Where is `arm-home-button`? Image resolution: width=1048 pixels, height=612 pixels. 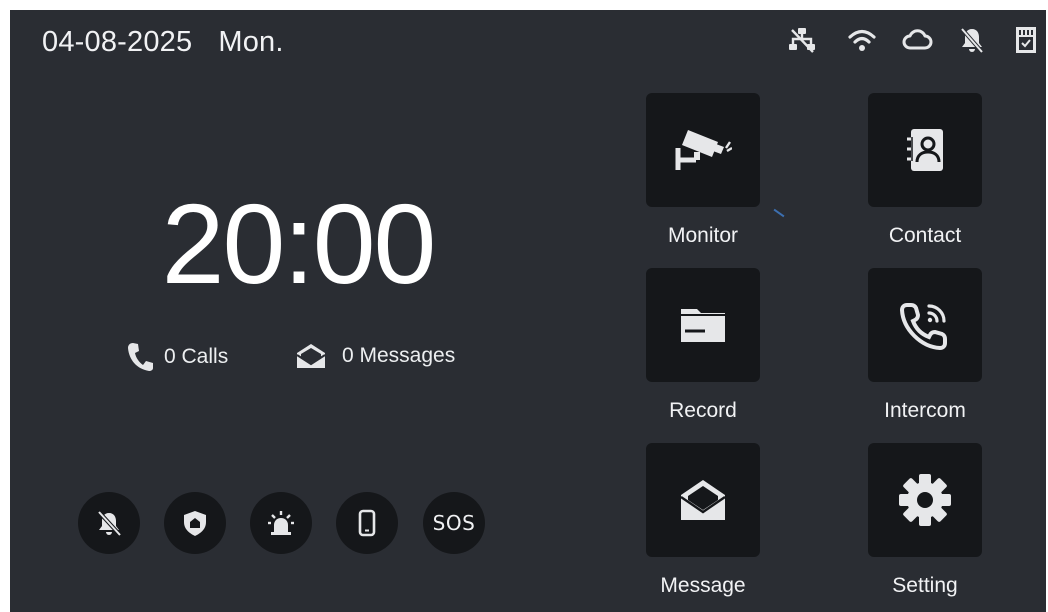 arm-home-button is located at coordinates (195, 523).